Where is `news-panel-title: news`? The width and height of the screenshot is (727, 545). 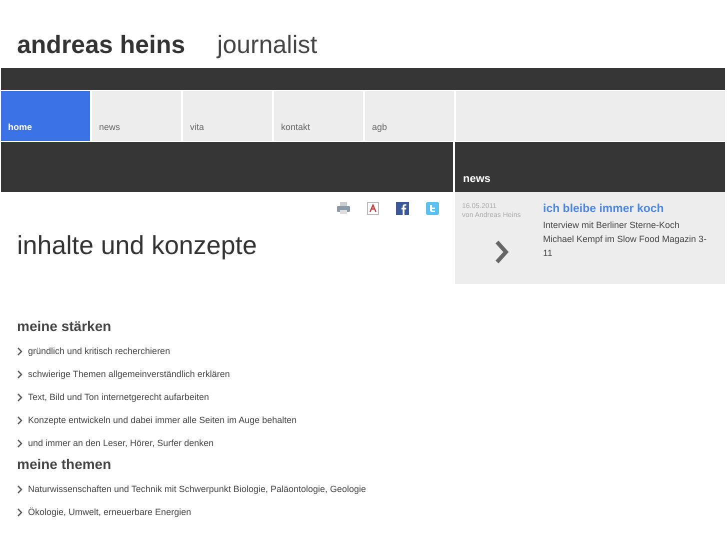
news-panel-title: news is located at coordinates (477, 179).